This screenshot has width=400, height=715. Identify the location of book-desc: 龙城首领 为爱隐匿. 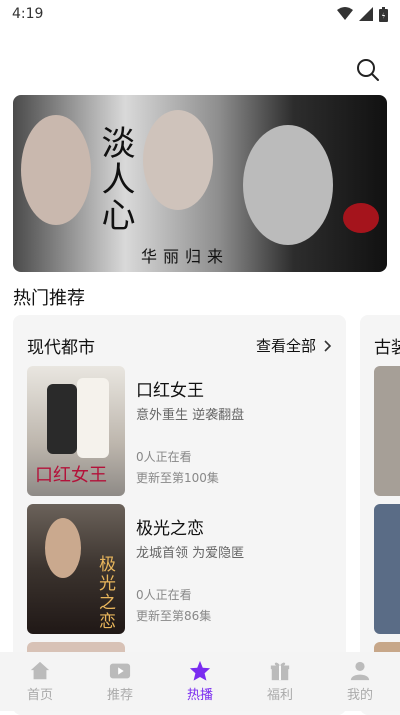
(190, 553).